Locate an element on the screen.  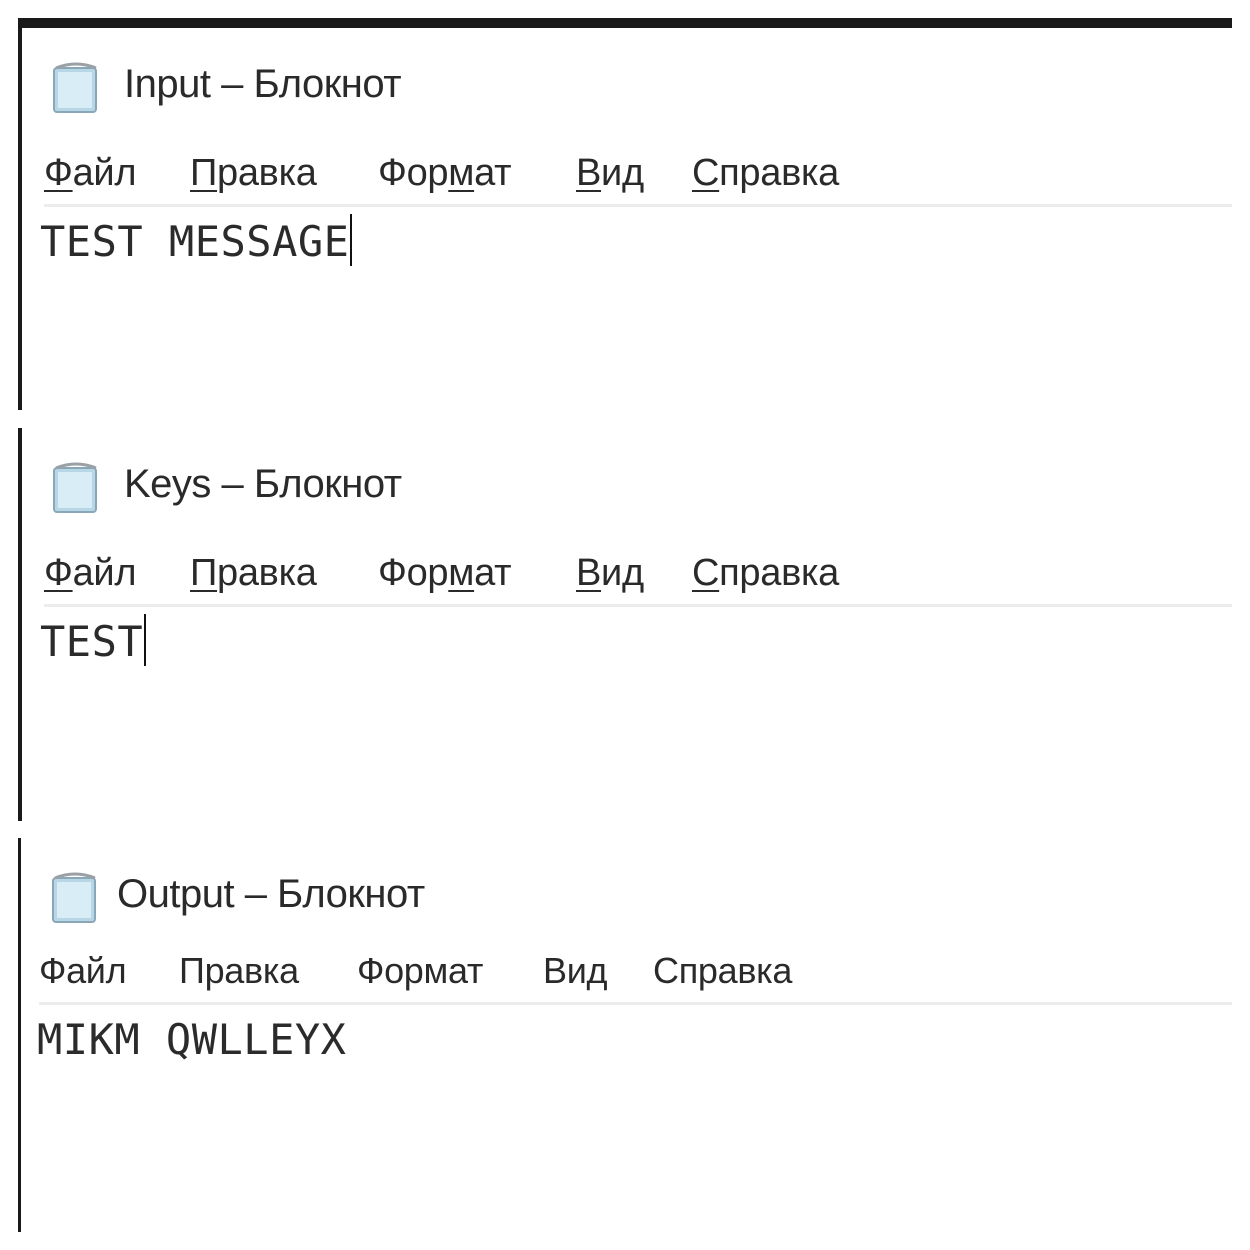
editor-content: MIKM QWLLEYX is located at coordinates (191, 1040).